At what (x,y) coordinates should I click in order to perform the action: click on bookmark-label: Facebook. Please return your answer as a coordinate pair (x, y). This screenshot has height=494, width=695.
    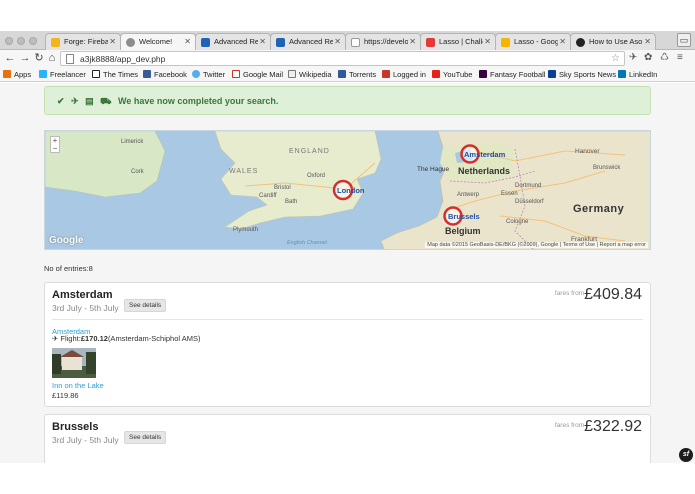
    Looking at the image, I should click on (170, 74).